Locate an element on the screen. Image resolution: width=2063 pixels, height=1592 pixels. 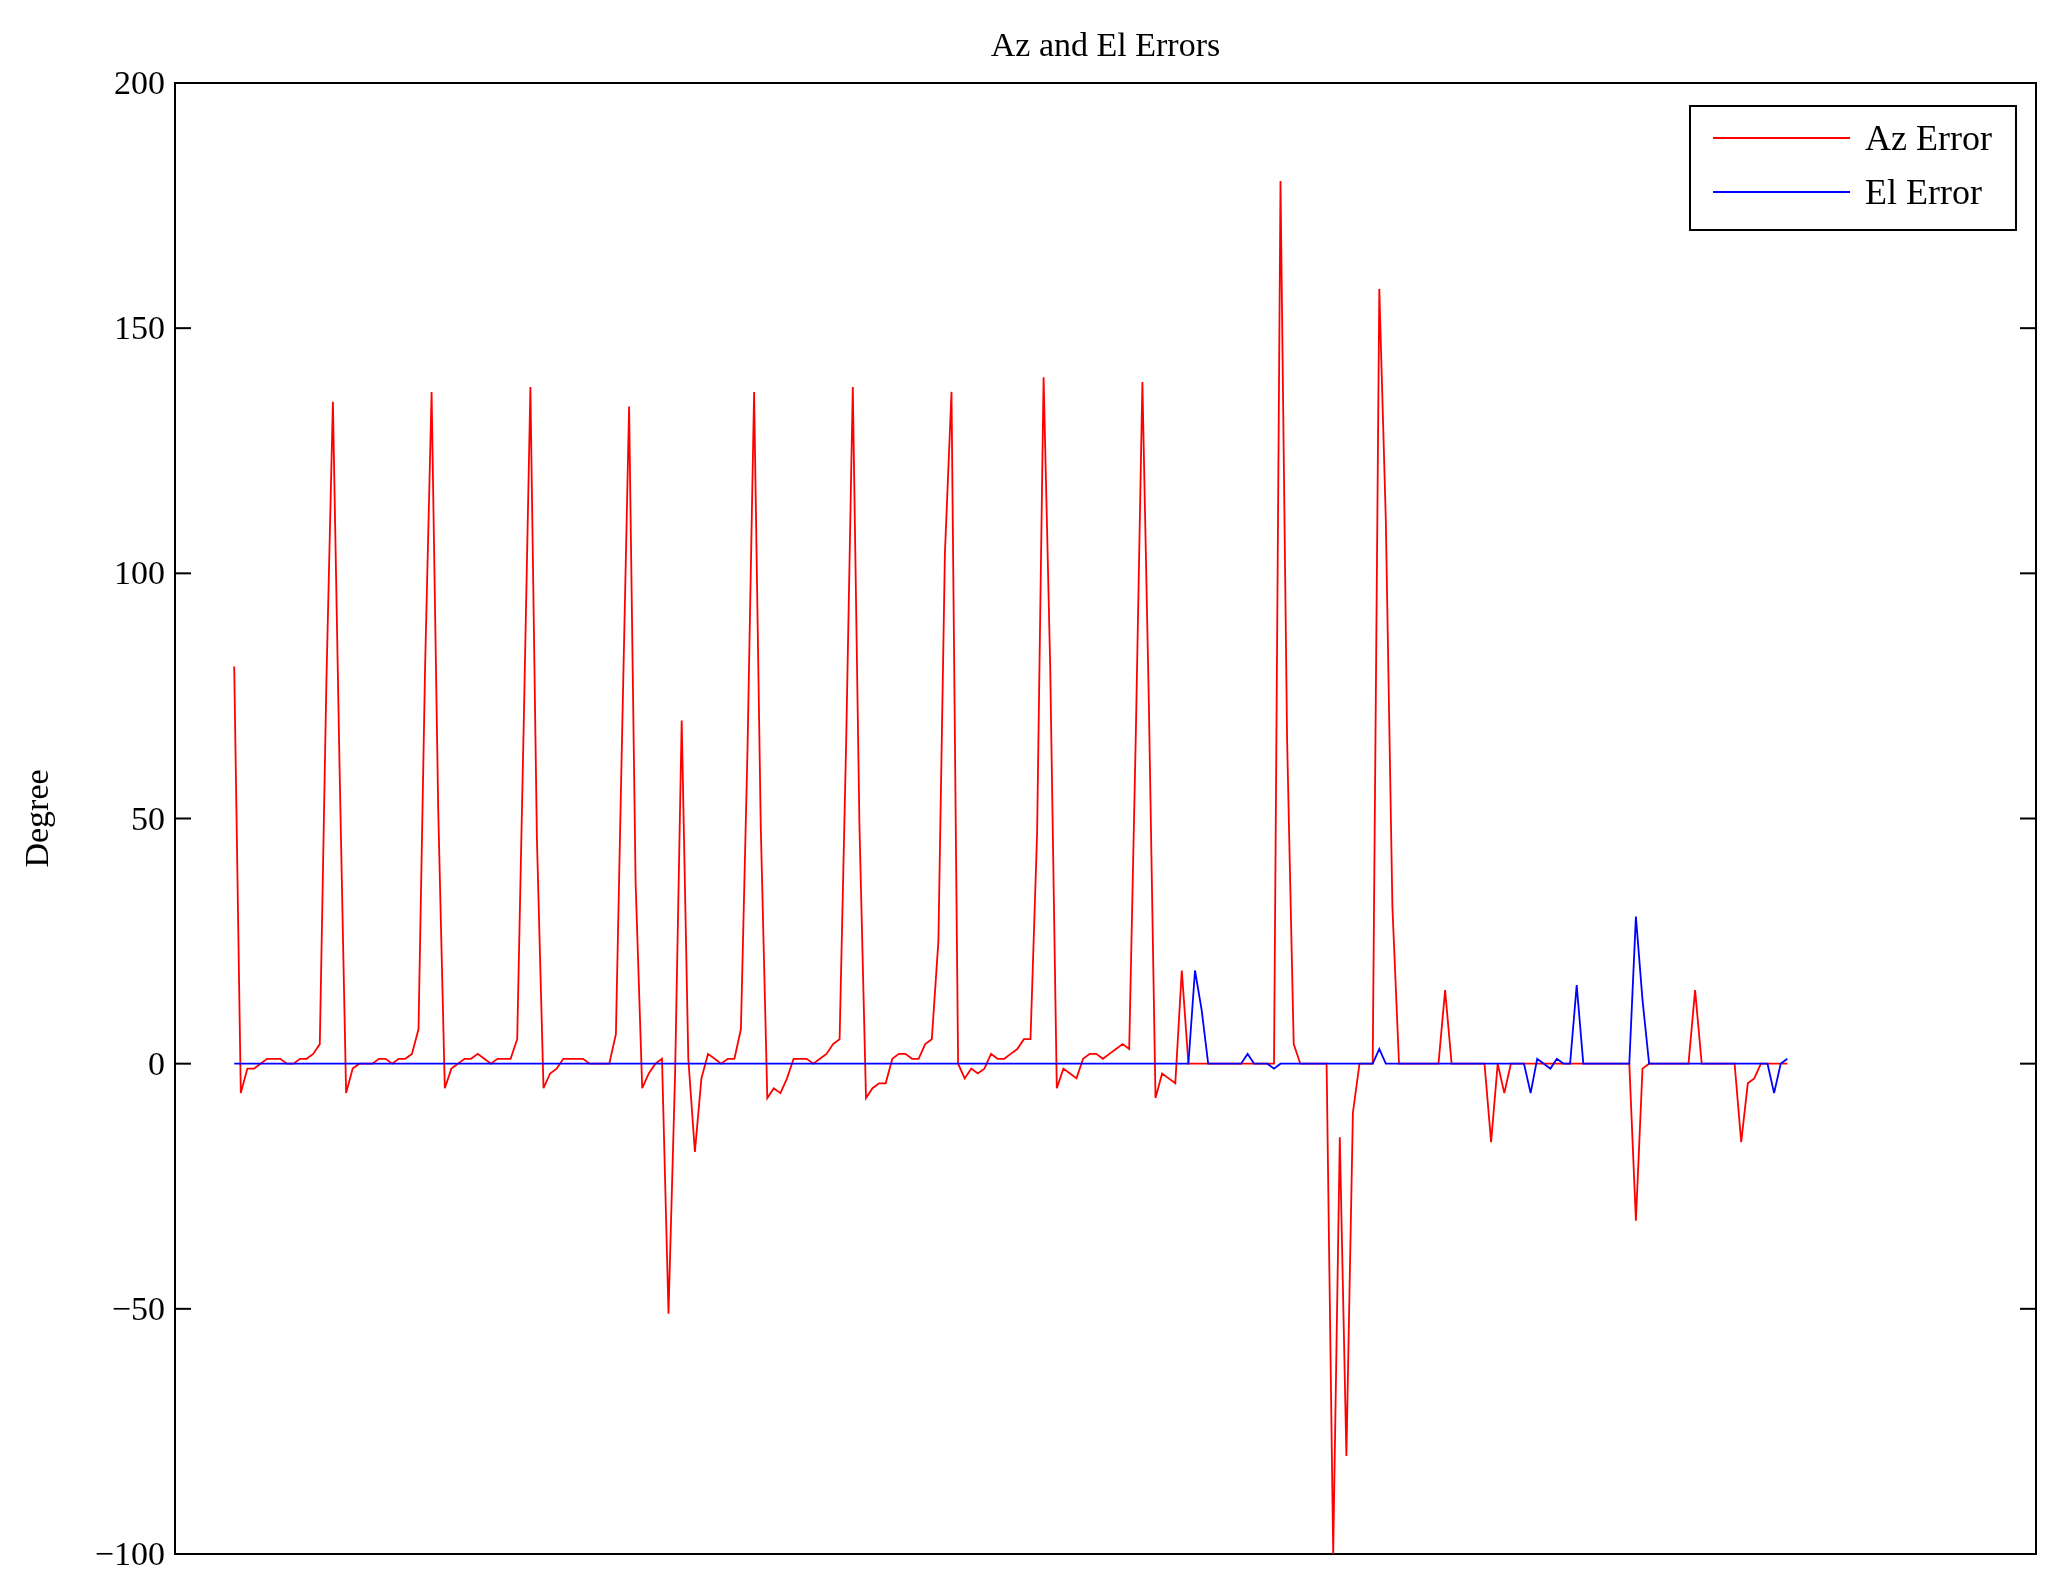
y-tick-label: −50 is located at coordinates (138, 1308).